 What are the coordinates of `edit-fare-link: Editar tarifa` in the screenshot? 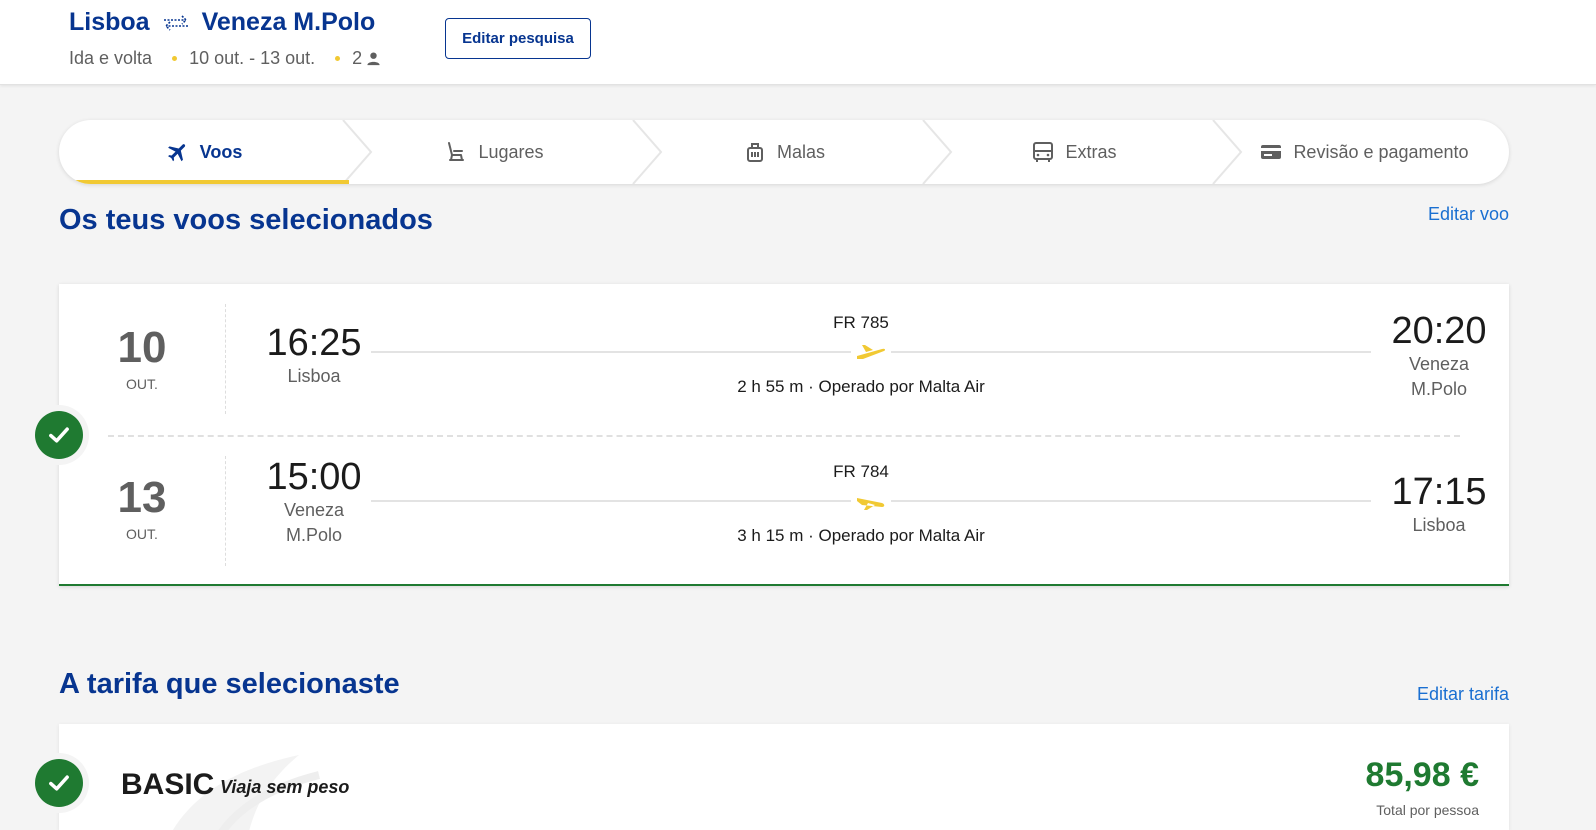 It's located at (1463, 694).